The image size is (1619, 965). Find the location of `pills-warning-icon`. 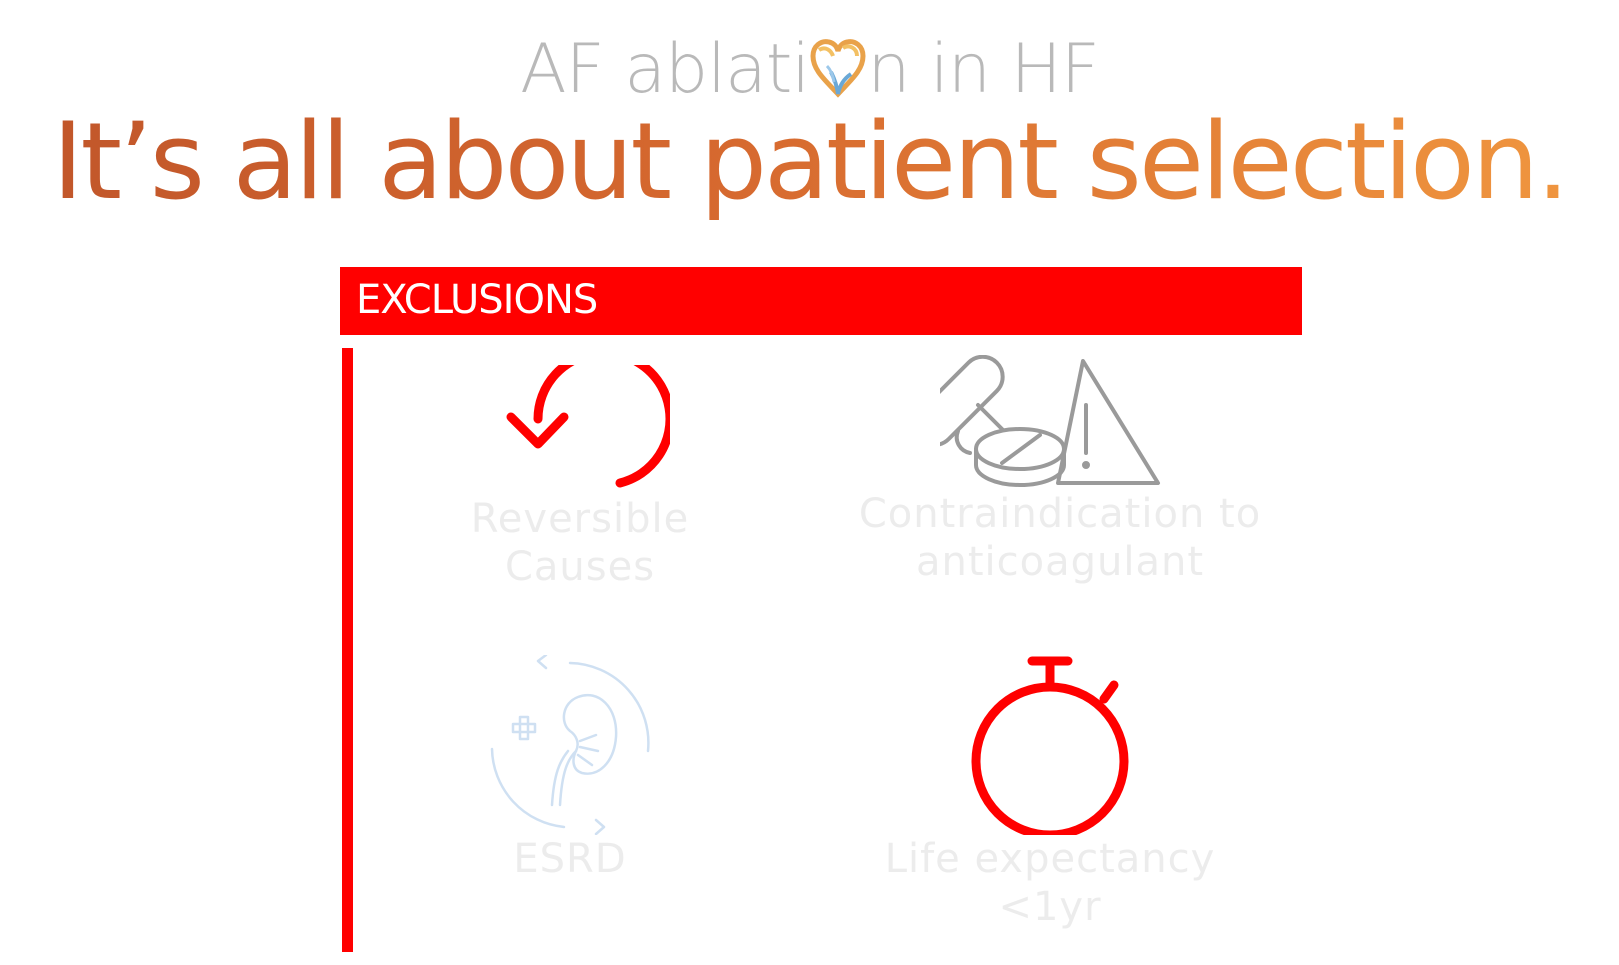

pills-warning-icon is located at coordinates (1050, 421).